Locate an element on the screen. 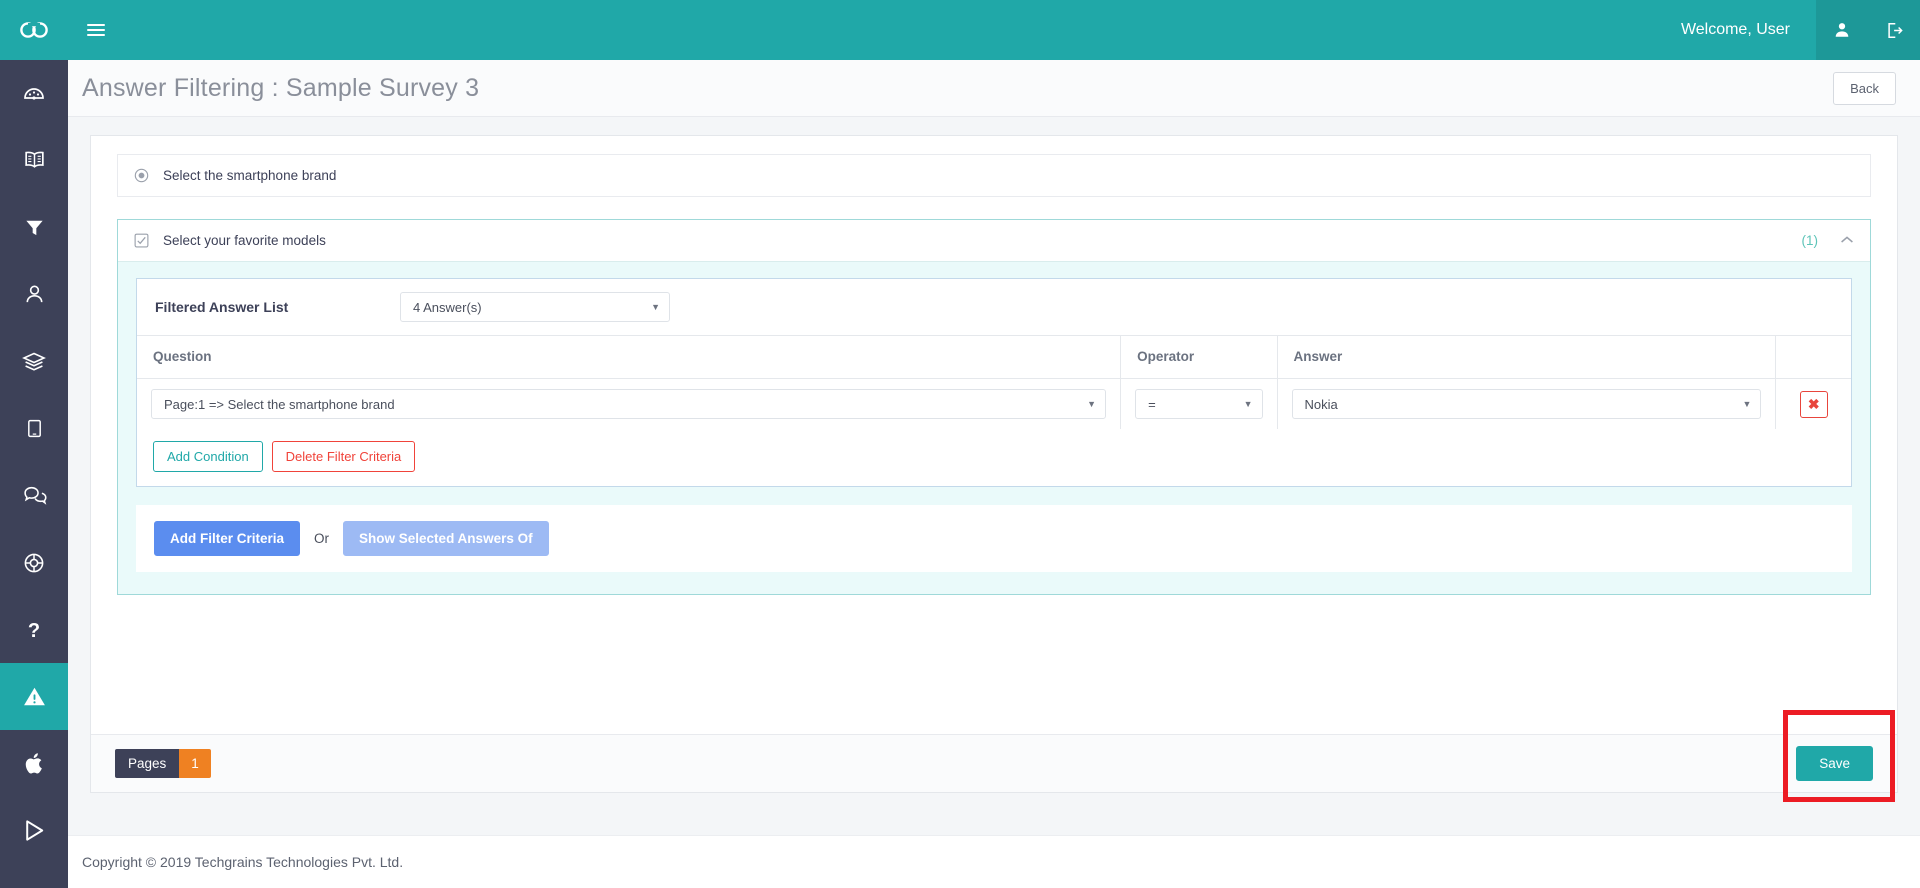  tablet-device-icon is located at coordinates (34, 428).